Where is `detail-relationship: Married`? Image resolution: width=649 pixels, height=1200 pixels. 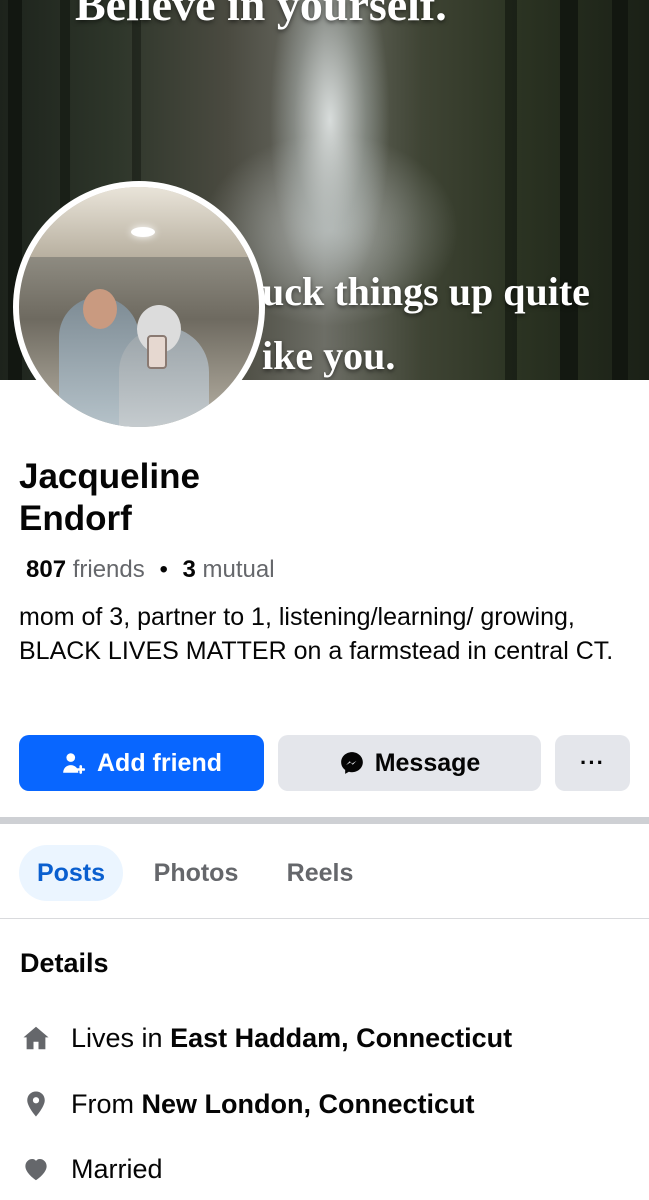 detail-relationship: Married is located at coordinates (91, 1169).